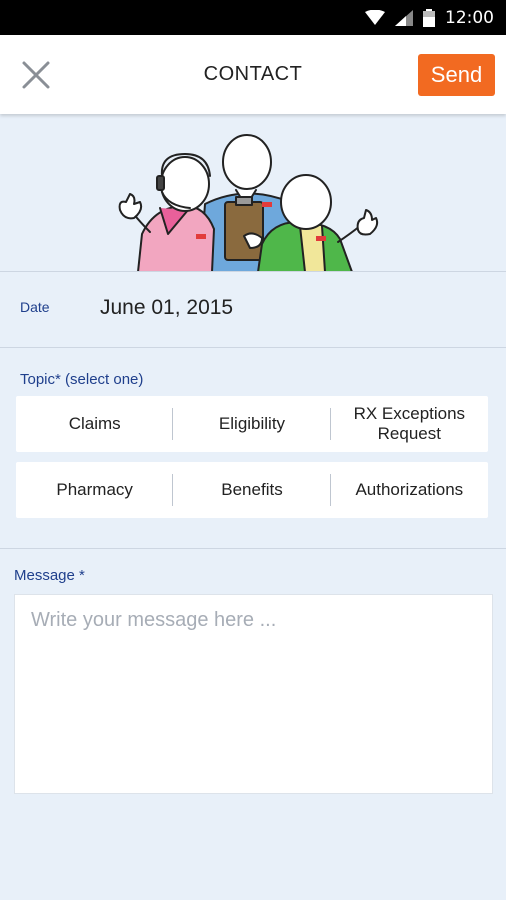 This screenshot has width=506, height=900. What do you see at coordinates (253, 74) in the screenshot?
I see `app-bar: CONTACT Send` at bounding box center [253, 74].